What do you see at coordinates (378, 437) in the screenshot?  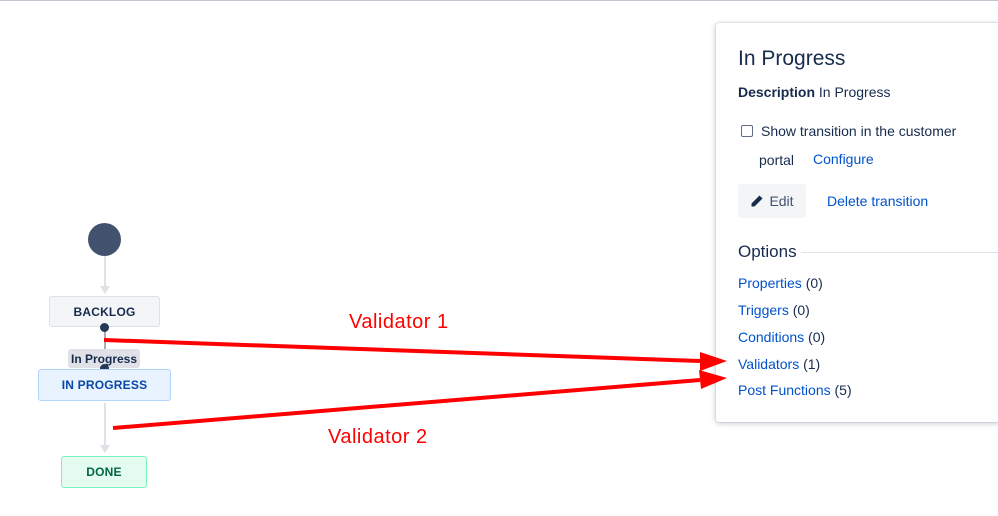 I see `annotation-validator-2: Validator 2` at bounding box center [378, 437].